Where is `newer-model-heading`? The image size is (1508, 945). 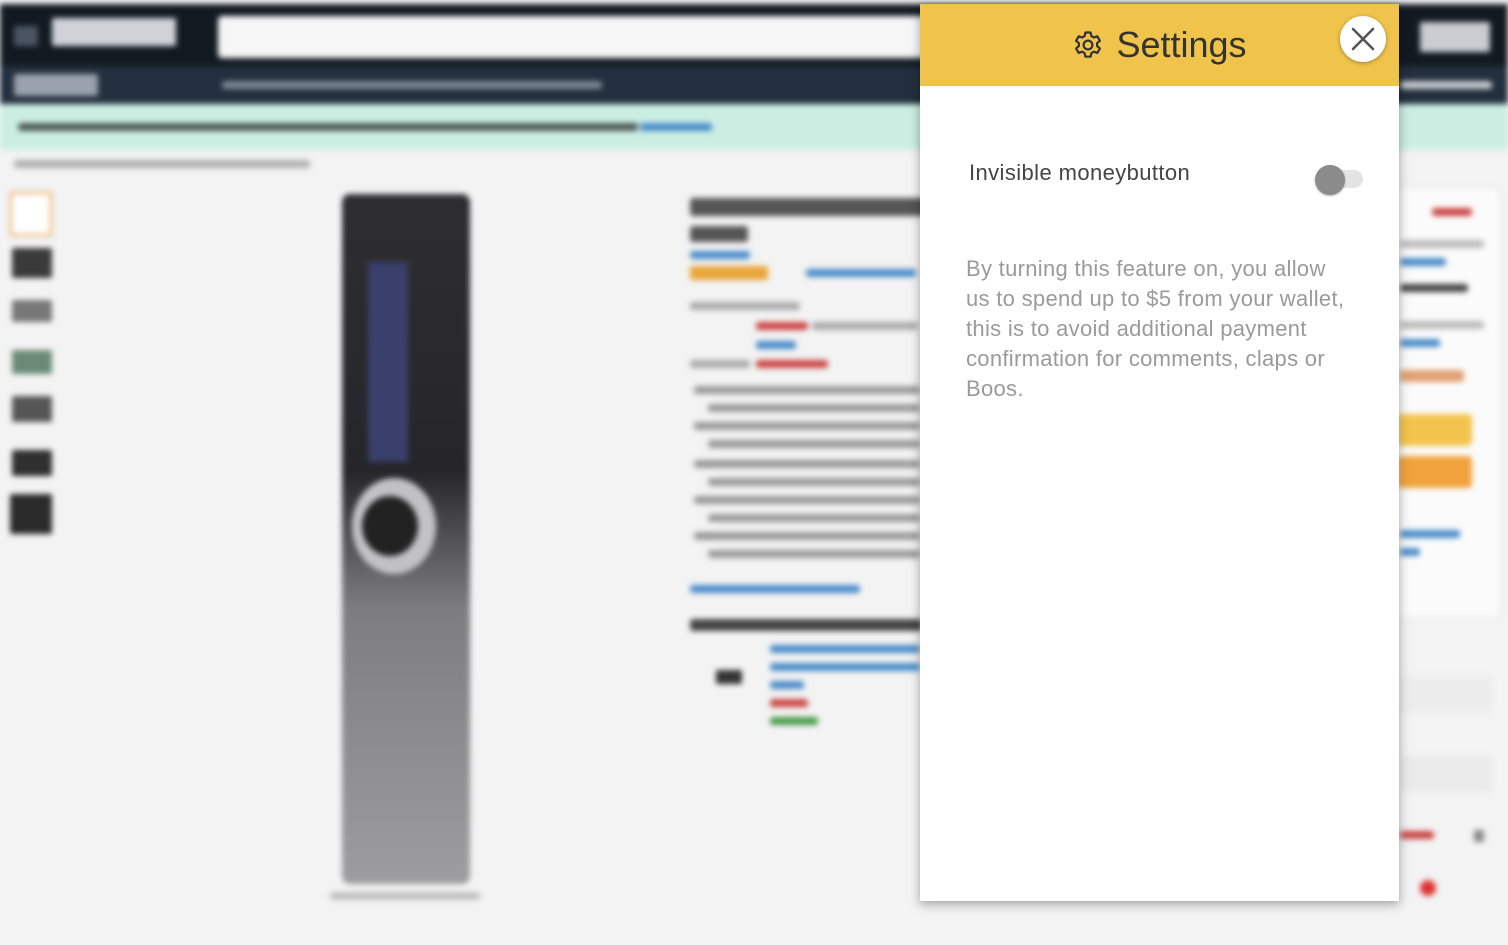 newer-model-heading is located at coordinates (806, 625).